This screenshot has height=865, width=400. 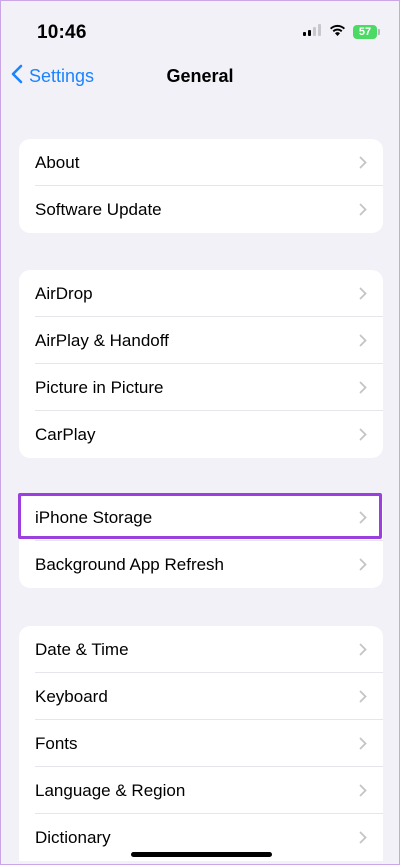 What do you see at coordinates (201, 340) in the screenshot?
I see `row-airplay-handoff: AirPlay & Handoff` at bounding box center [201, 340].